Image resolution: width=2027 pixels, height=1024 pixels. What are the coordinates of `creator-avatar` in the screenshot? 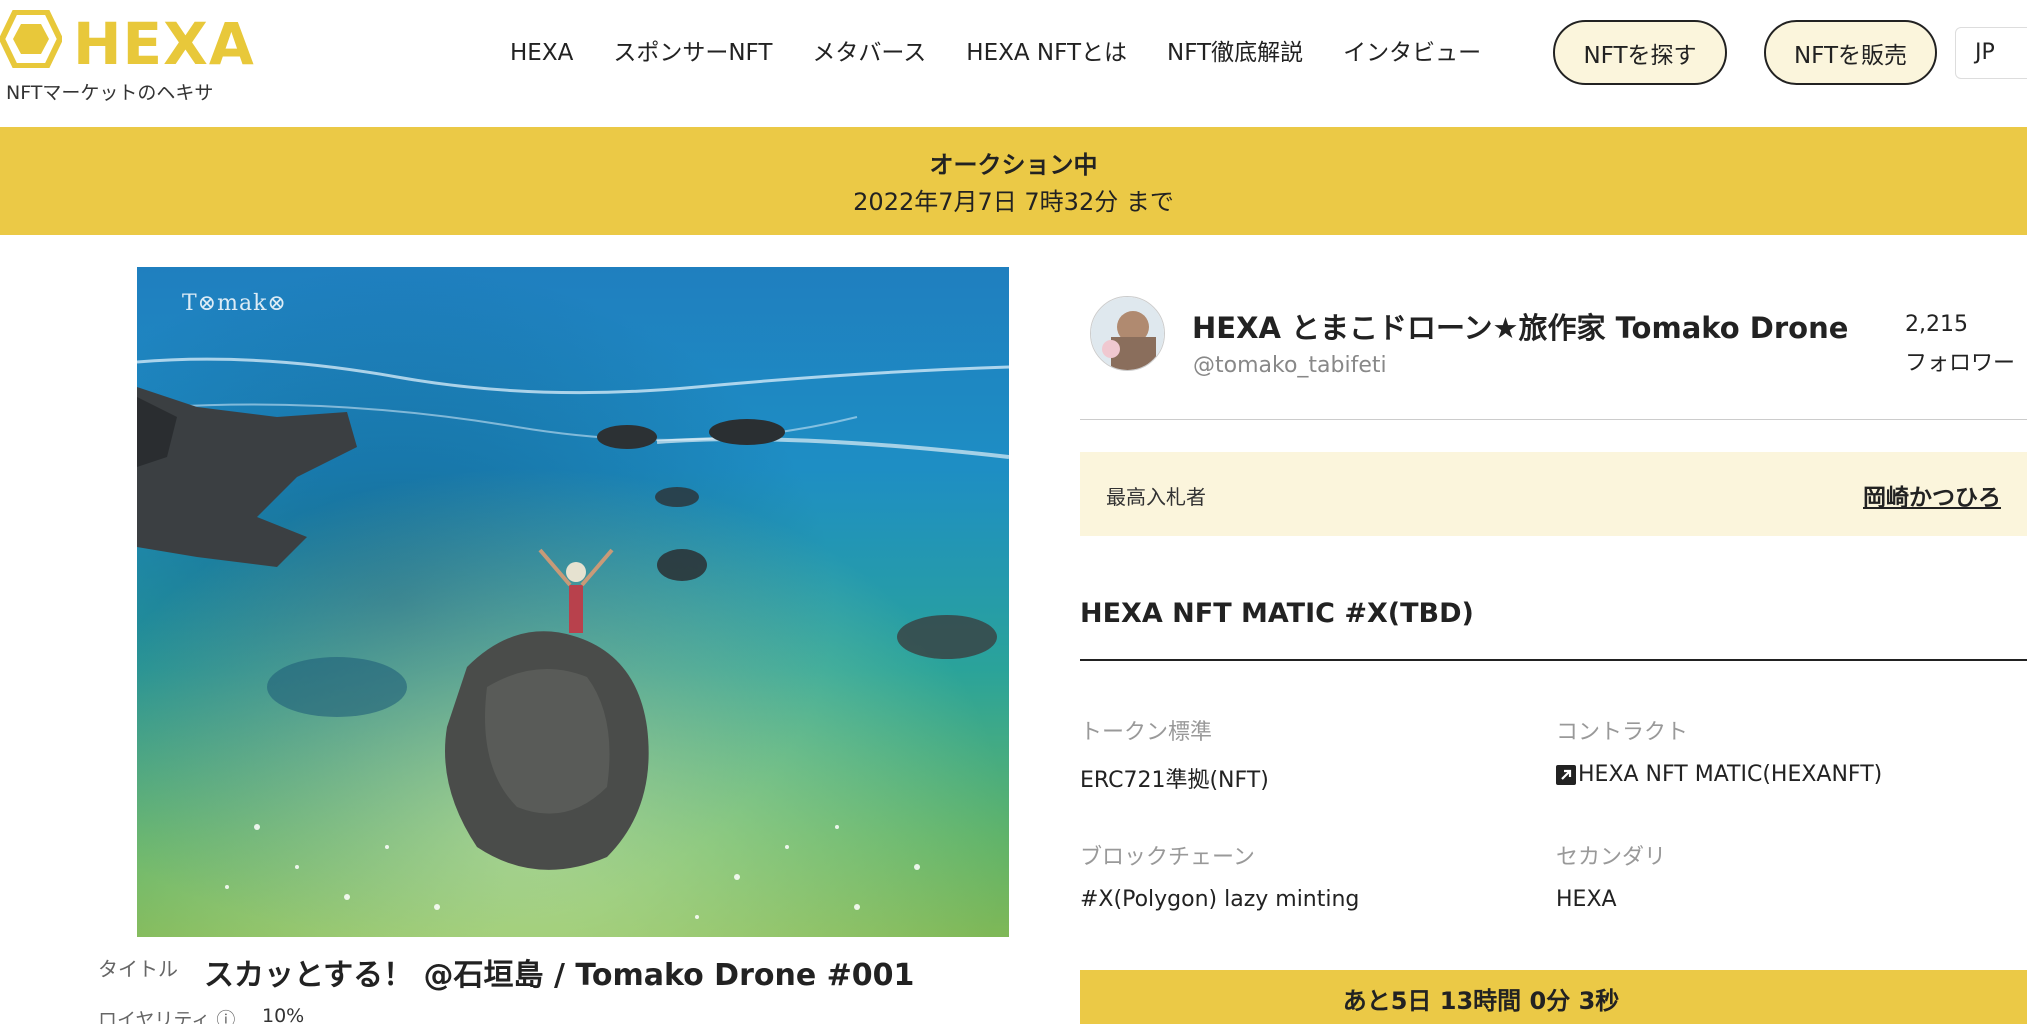 It's located at (1127, 333).